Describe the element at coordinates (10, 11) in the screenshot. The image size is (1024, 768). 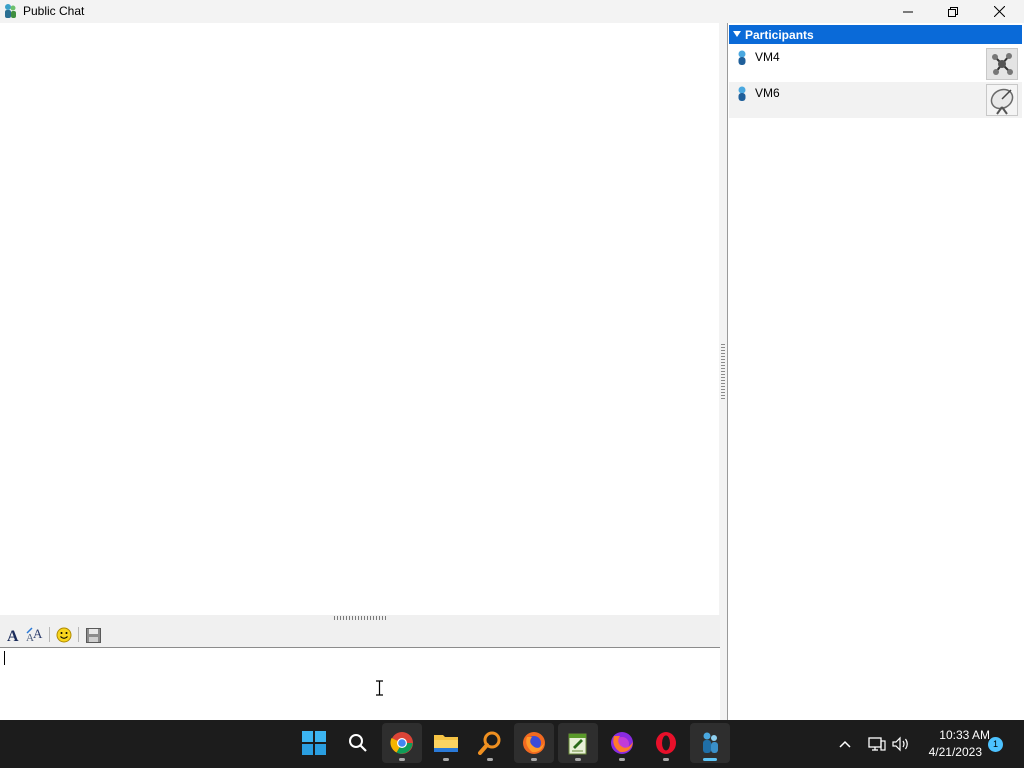
I see `app-icon` at that location.